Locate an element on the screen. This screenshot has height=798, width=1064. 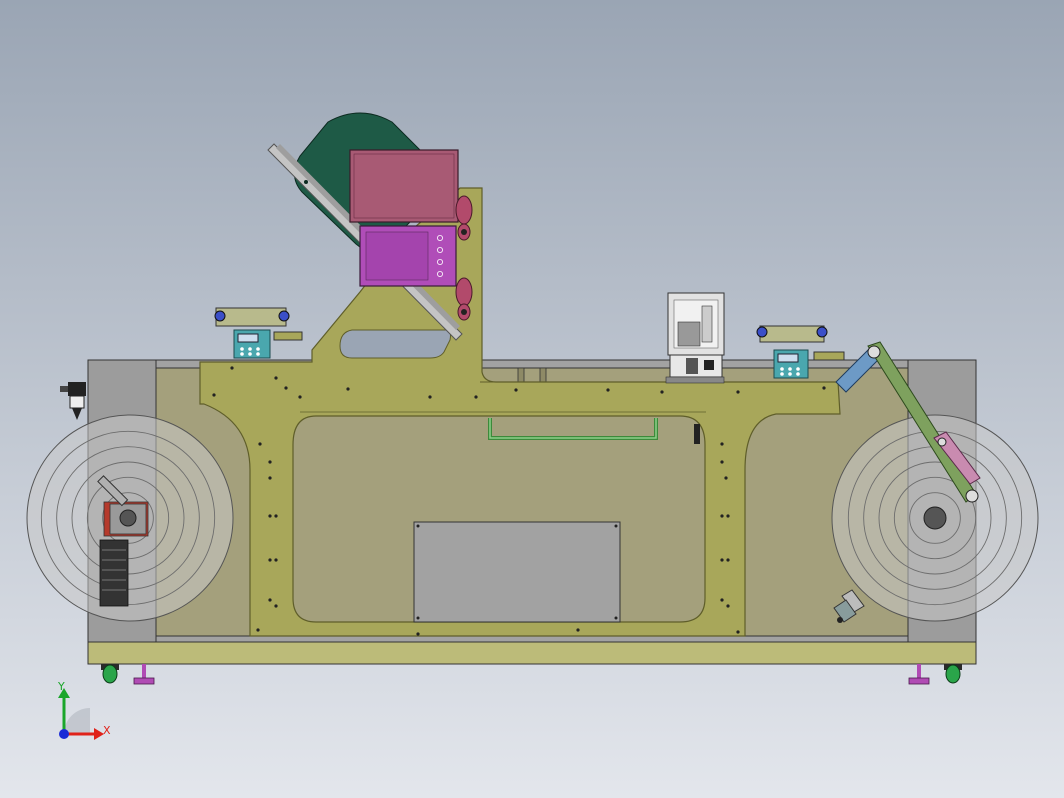
access-panel is located at coordinates (517, 572).